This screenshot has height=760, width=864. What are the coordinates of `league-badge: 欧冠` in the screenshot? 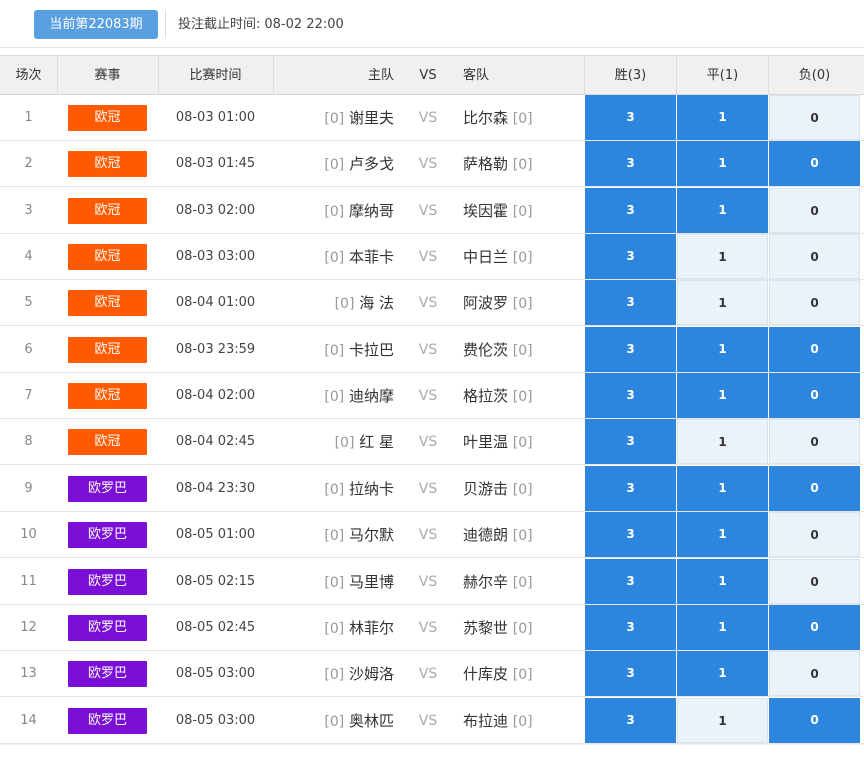 It's located at (107, 303).